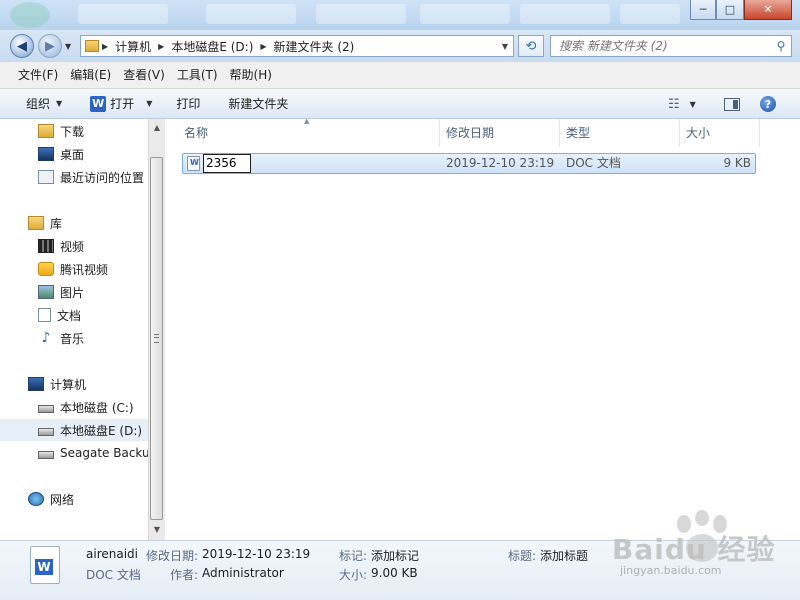 Image resolution: width=800 pixels, height=600 pixels. I want to click on nav-item-music: ♪ 音乐, so click(74, 338).